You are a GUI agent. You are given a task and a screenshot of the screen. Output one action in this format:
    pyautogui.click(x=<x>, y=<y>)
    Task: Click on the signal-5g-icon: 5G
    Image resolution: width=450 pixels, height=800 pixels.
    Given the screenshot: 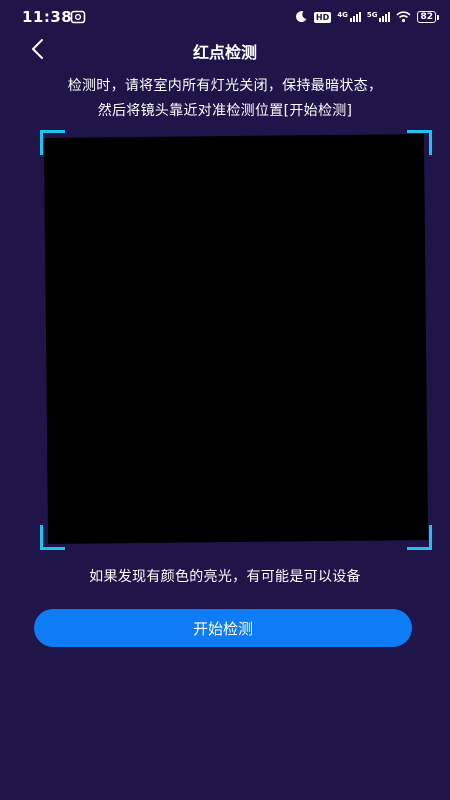 What is the action you would take?
    pyautogui.click(x=379, y=17)
    